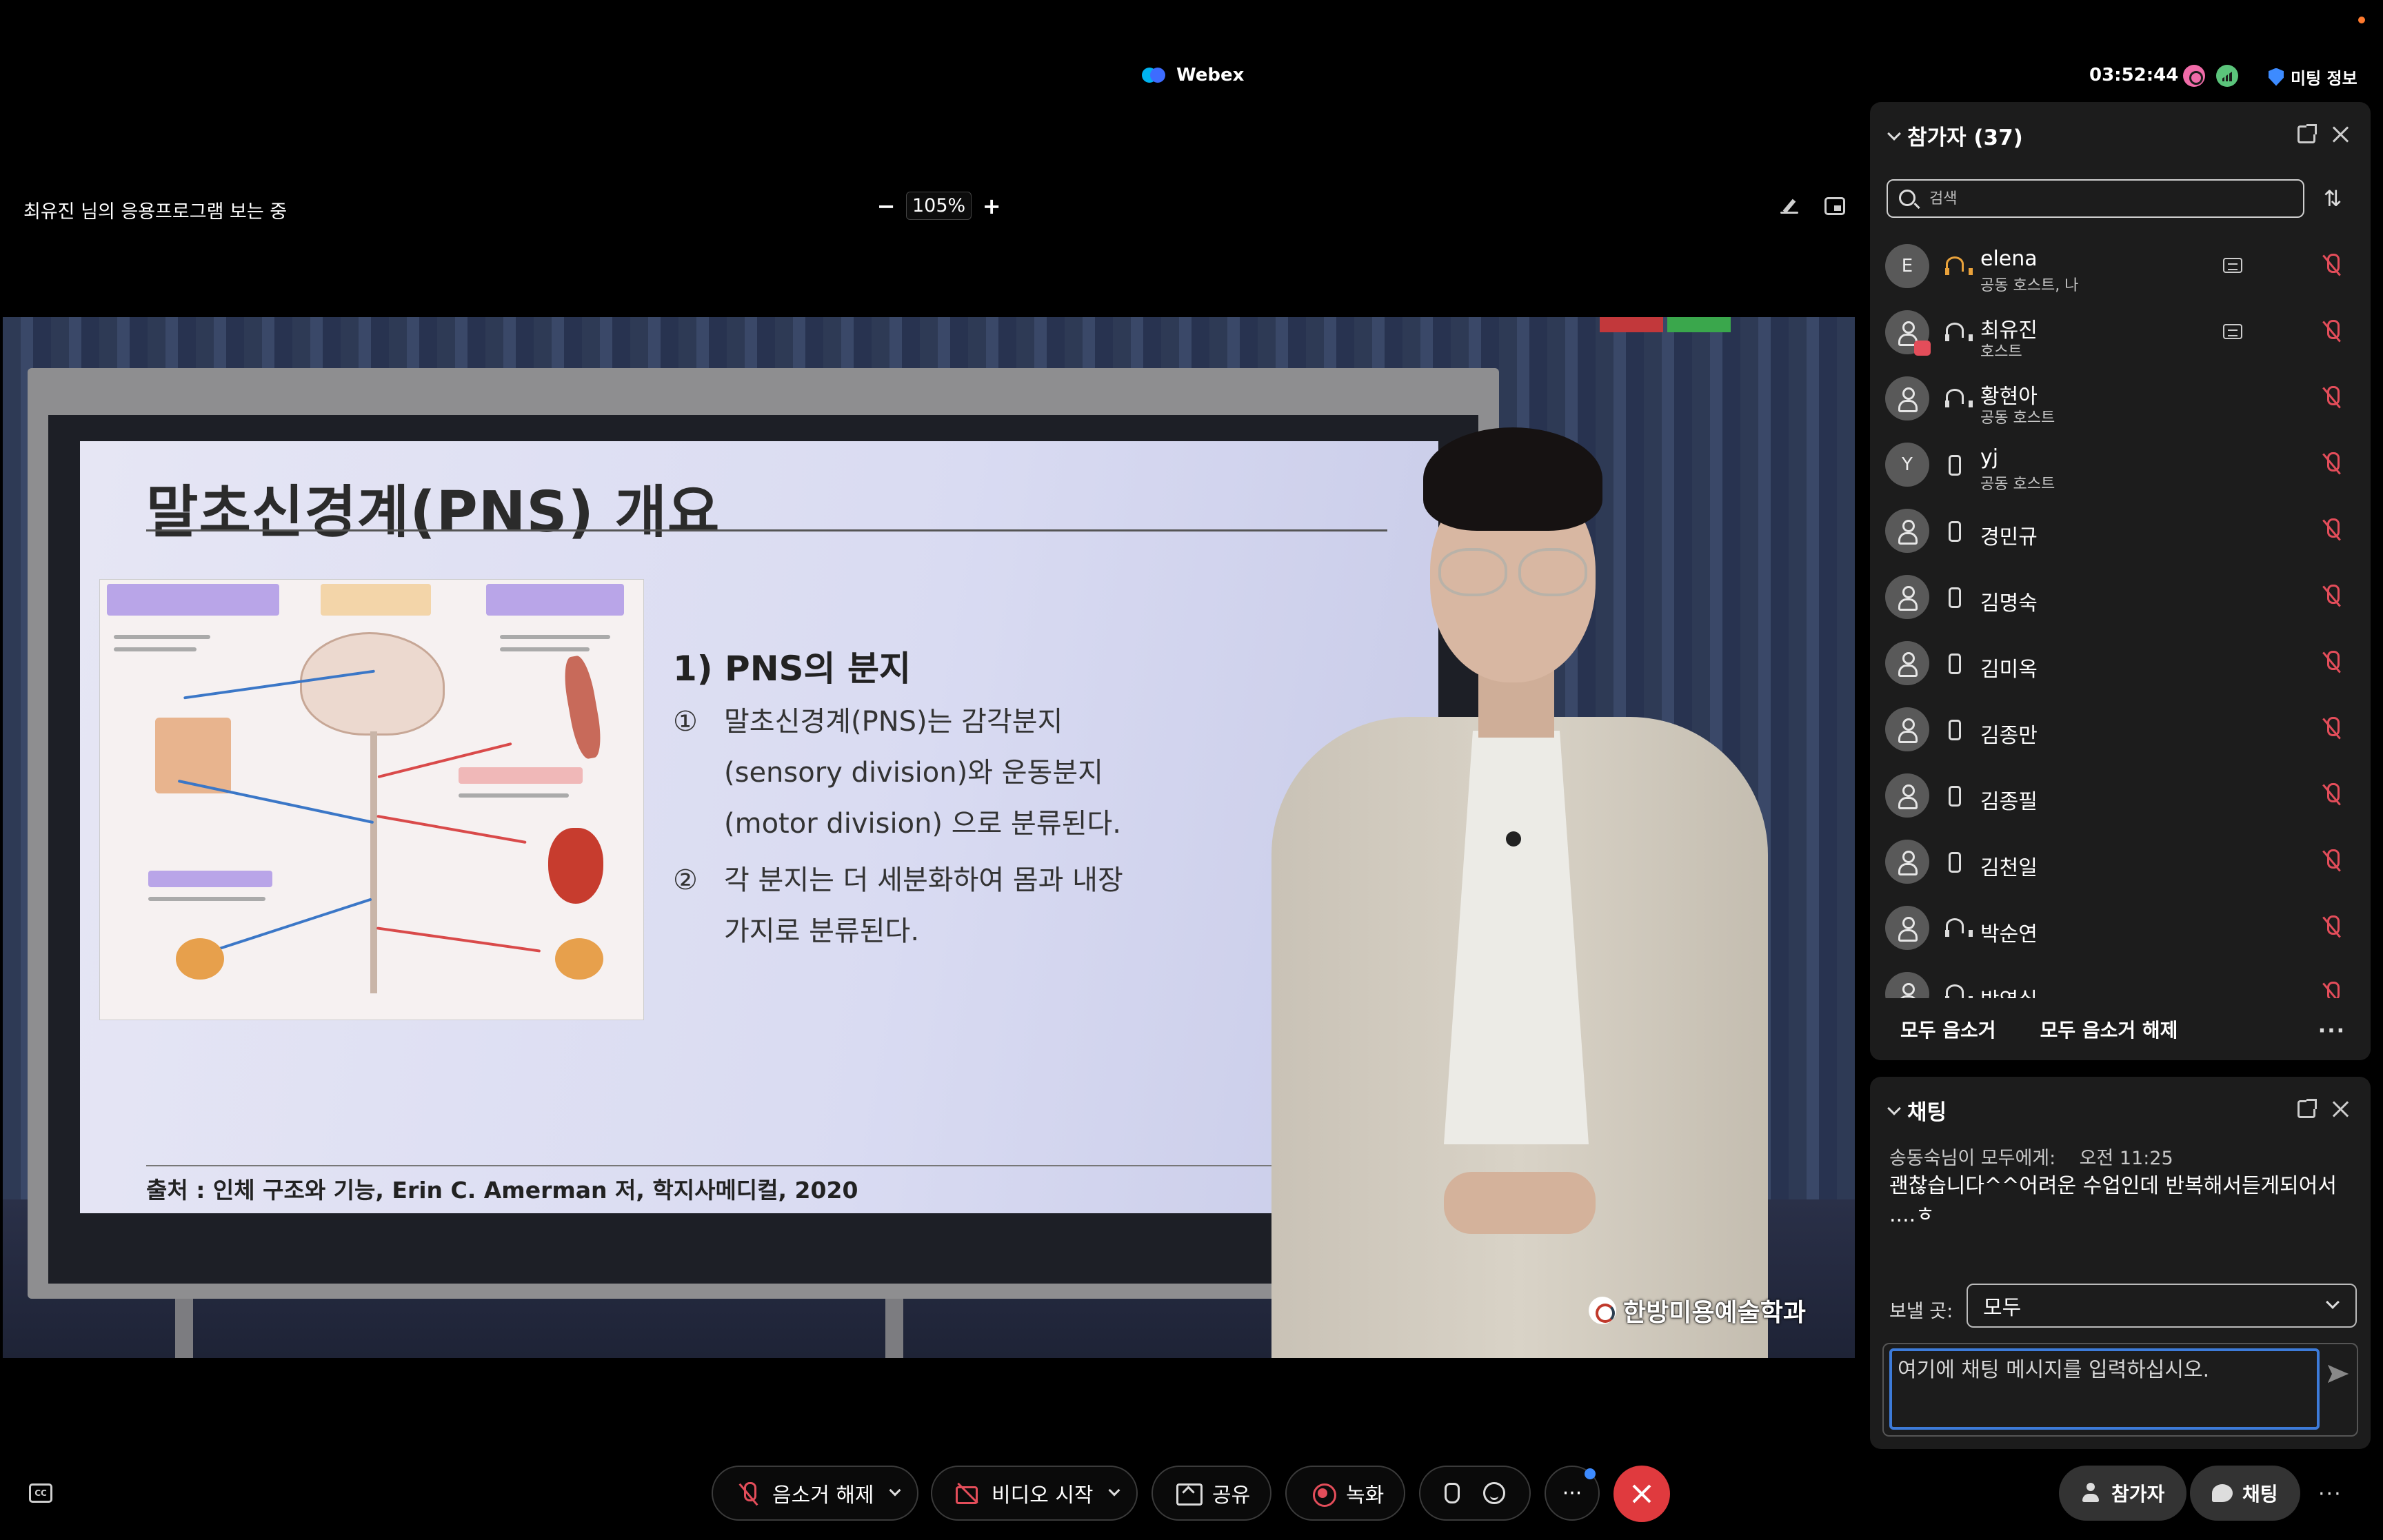 The image size is (2383, 1540). Describe the element at coordinates (2120, 597) in the screenshot. I see `participant-row: 김명숙` at that location.